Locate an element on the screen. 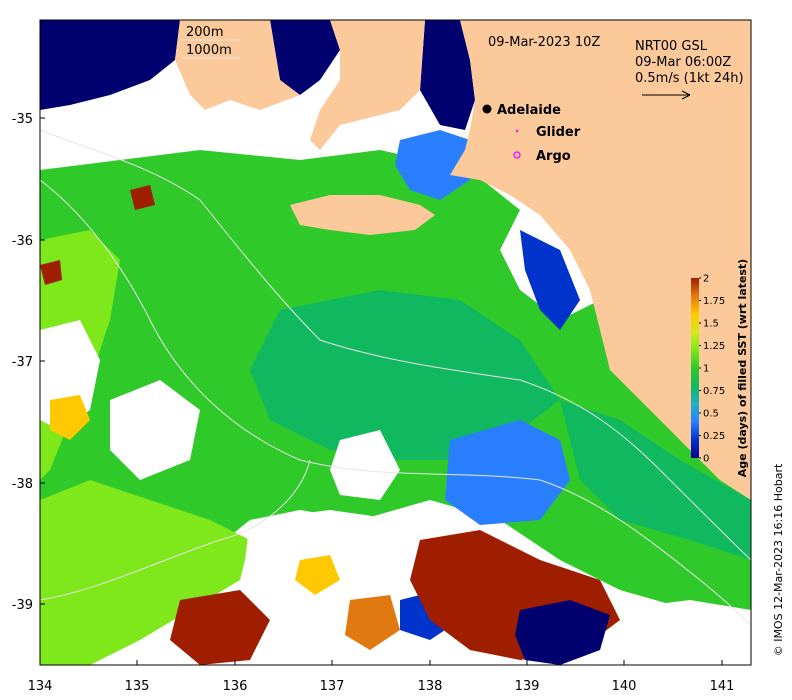 The image size is (792, 700). y-tick-label: -35 is located at coordinates (22, 119).